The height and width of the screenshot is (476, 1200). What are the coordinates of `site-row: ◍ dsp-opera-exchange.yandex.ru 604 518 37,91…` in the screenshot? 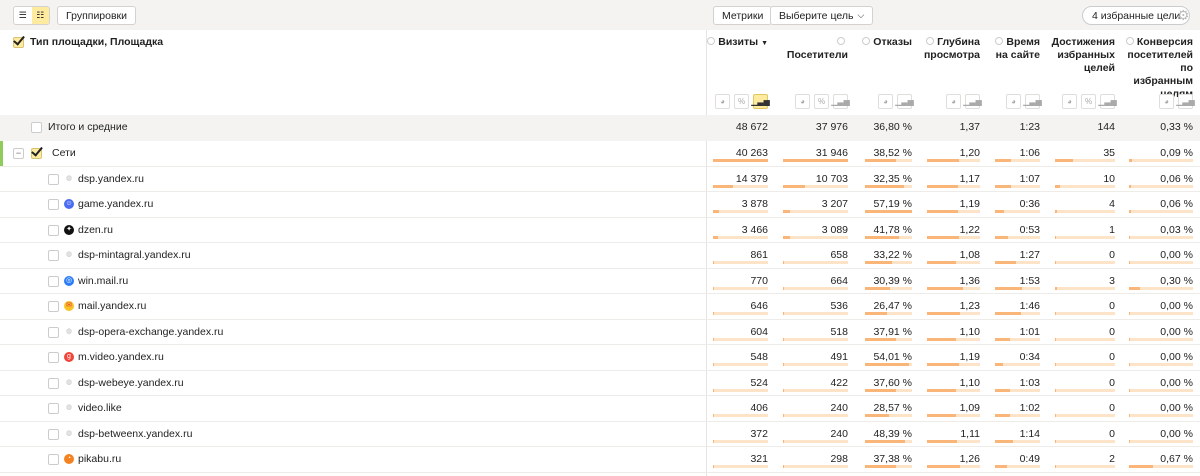 It's located at (600, 332).